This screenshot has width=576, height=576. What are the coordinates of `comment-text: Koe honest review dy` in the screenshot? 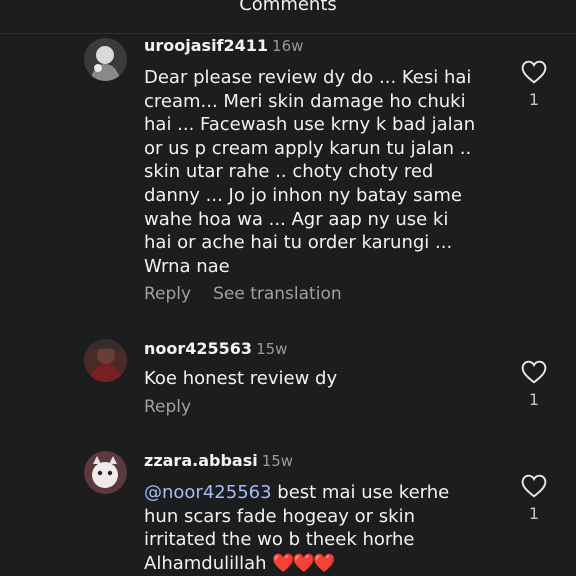 It's located at (241, 378).